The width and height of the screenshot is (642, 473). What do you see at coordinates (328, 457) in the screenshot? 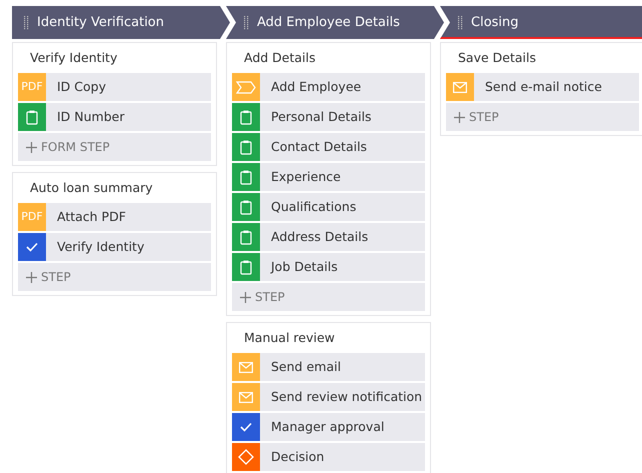
I see `step-item: Decision` at bounding box center [328, 457].